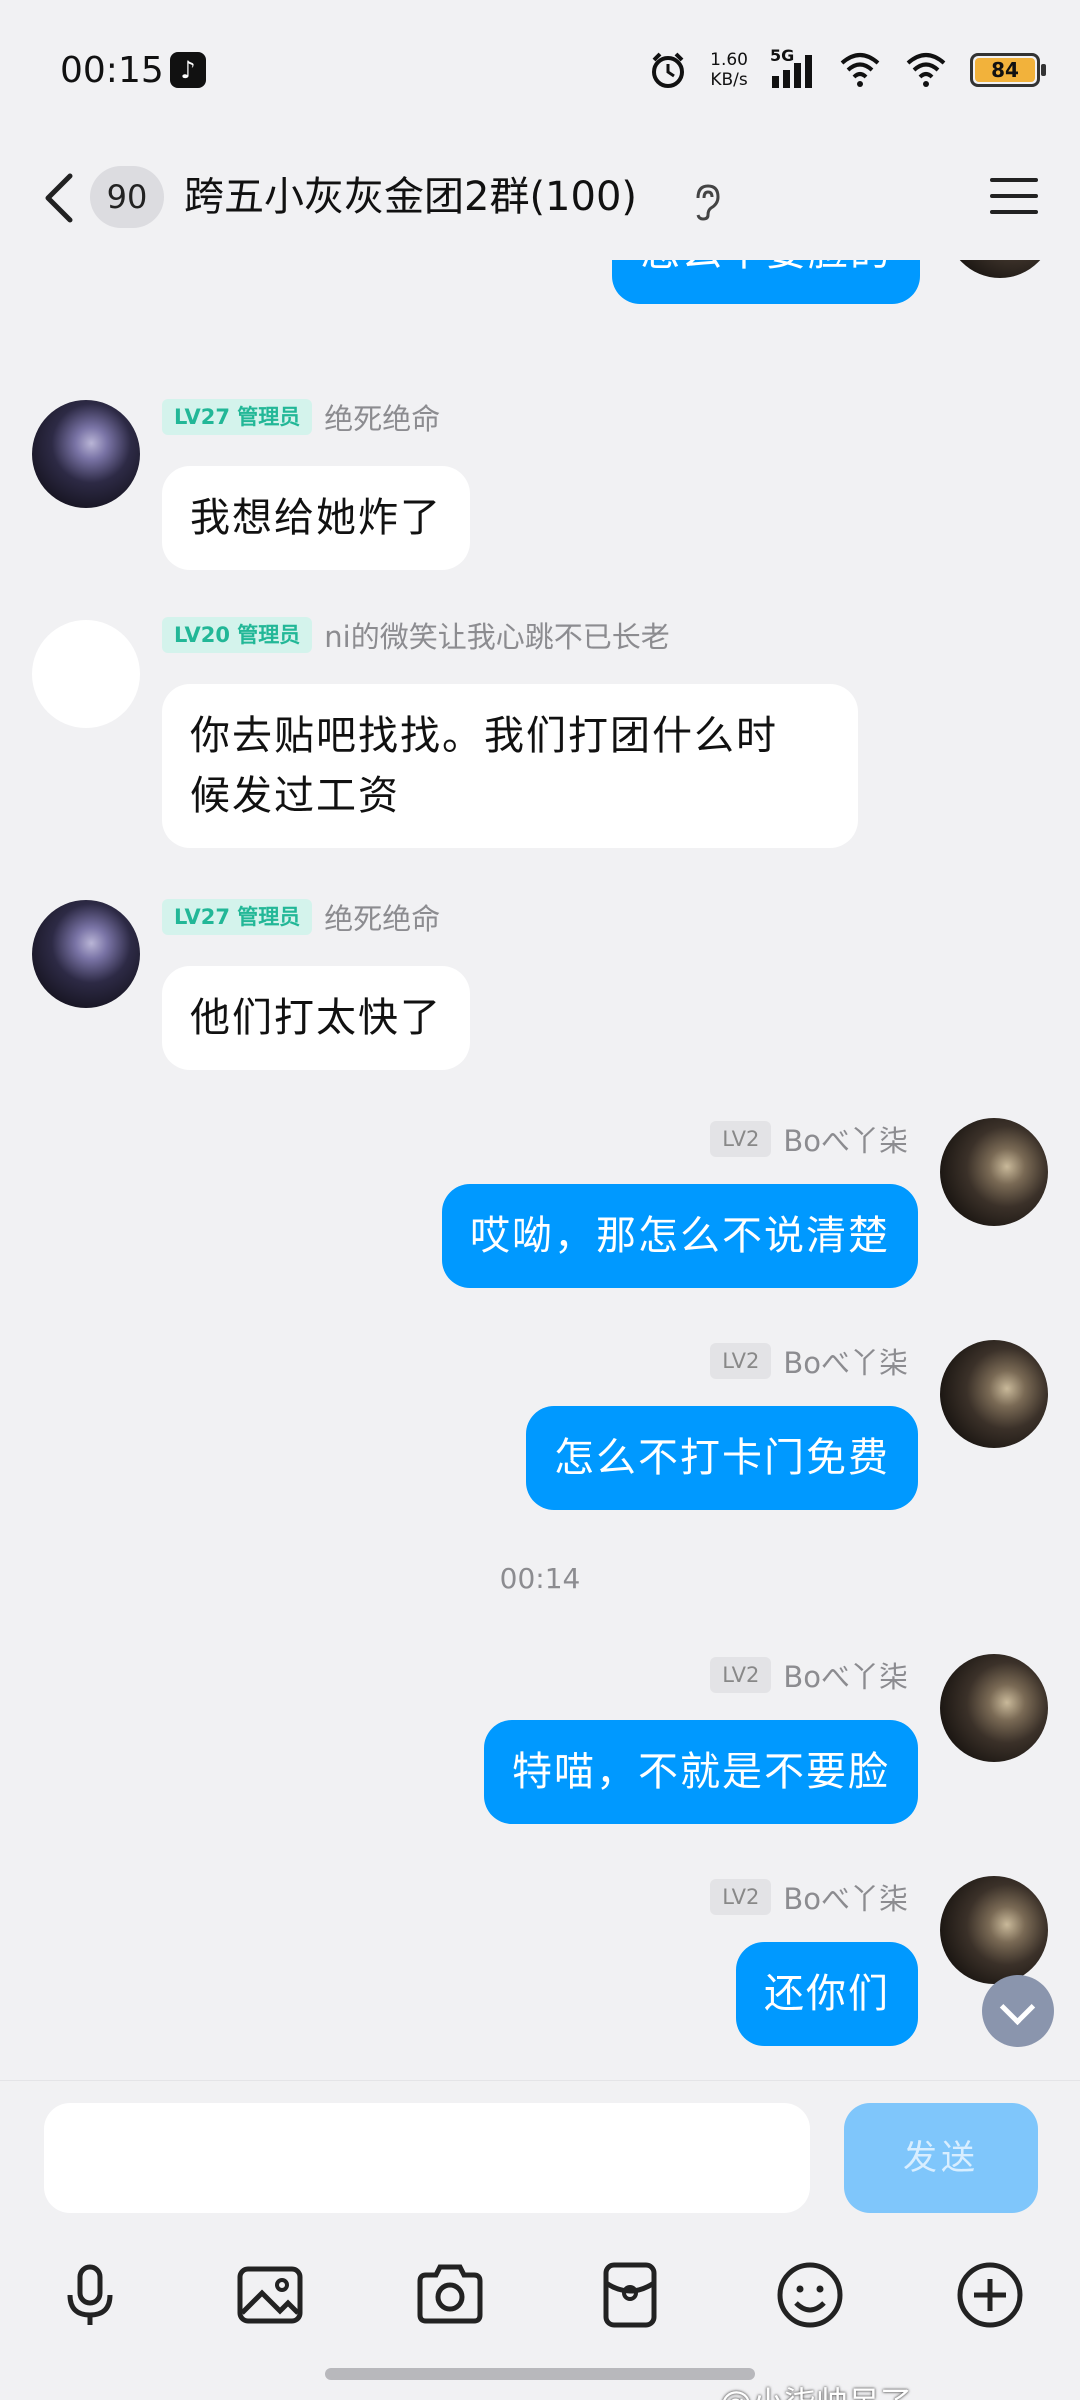  I want to click on level-badge: LV20 管理员, so click(237, 635).